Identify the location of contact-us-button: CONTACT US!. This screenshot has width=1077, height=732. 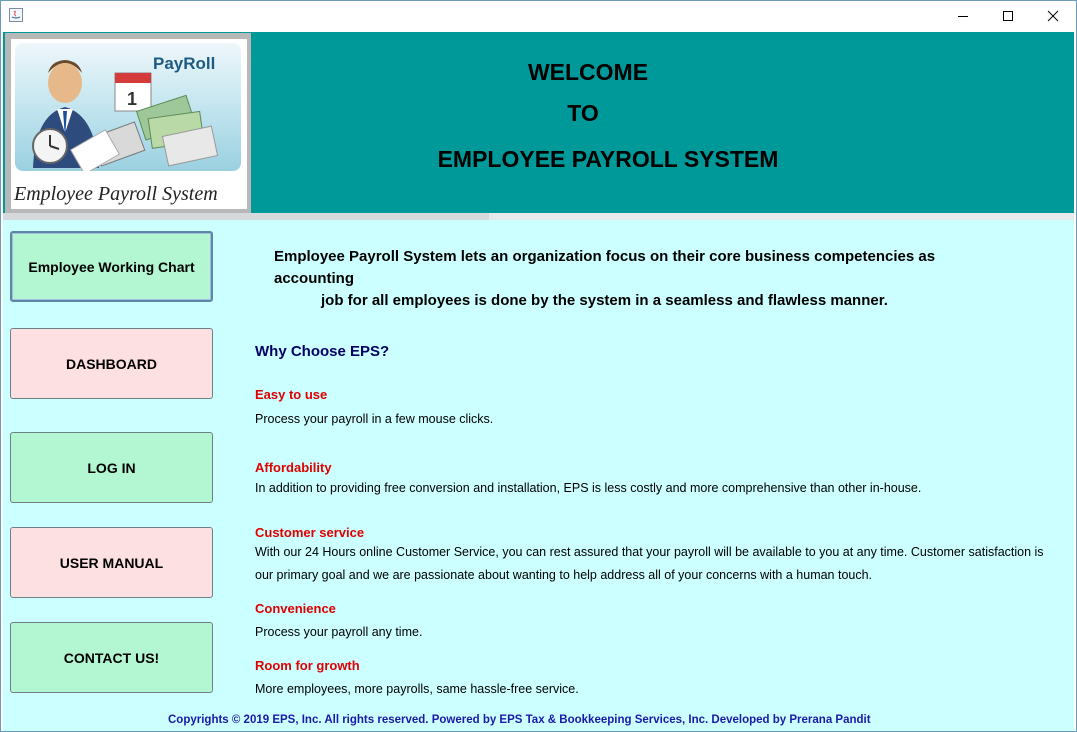
(111, 657).